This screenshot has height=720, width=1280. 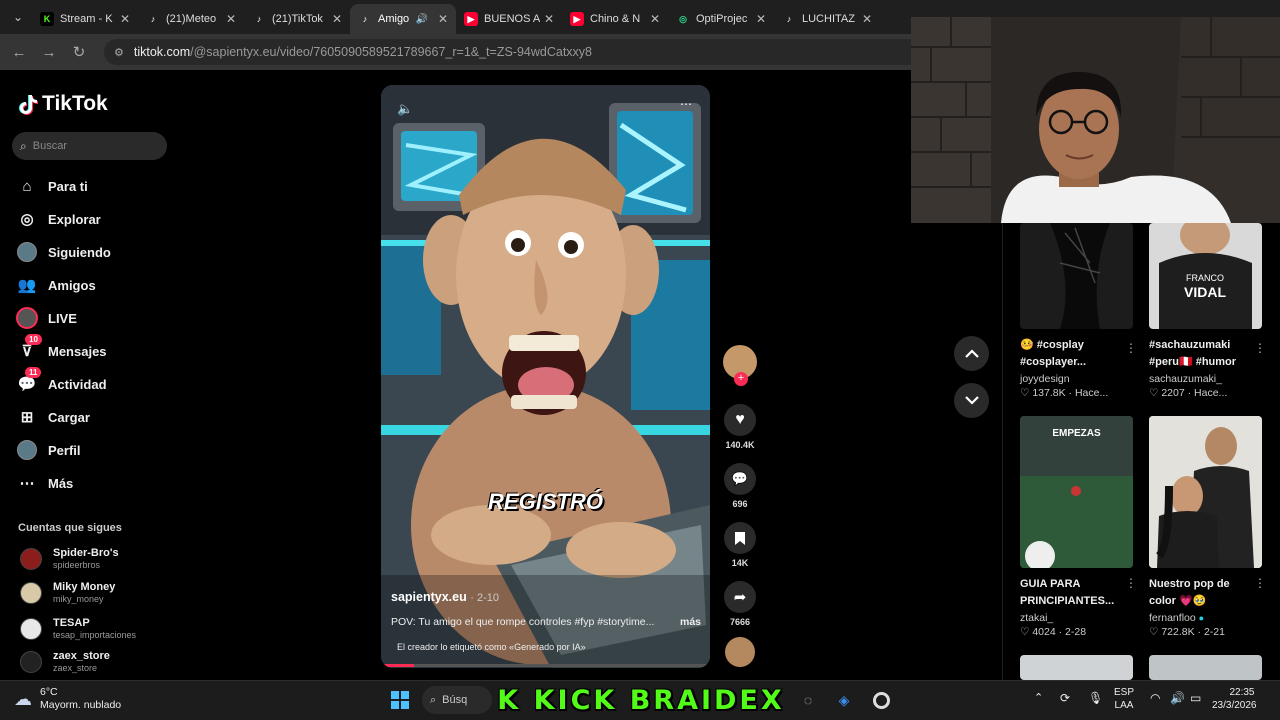 I want to click on microphone-icon: 🎙, so click(x=1095, y=698).